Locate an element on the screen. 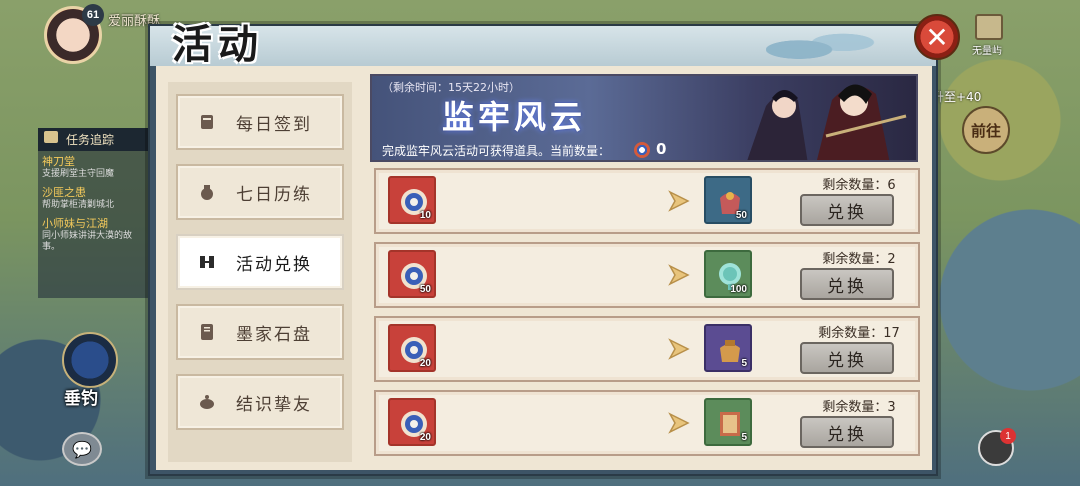  sidebar-item-label: 每日签到 is located at coordinates (274, 124).